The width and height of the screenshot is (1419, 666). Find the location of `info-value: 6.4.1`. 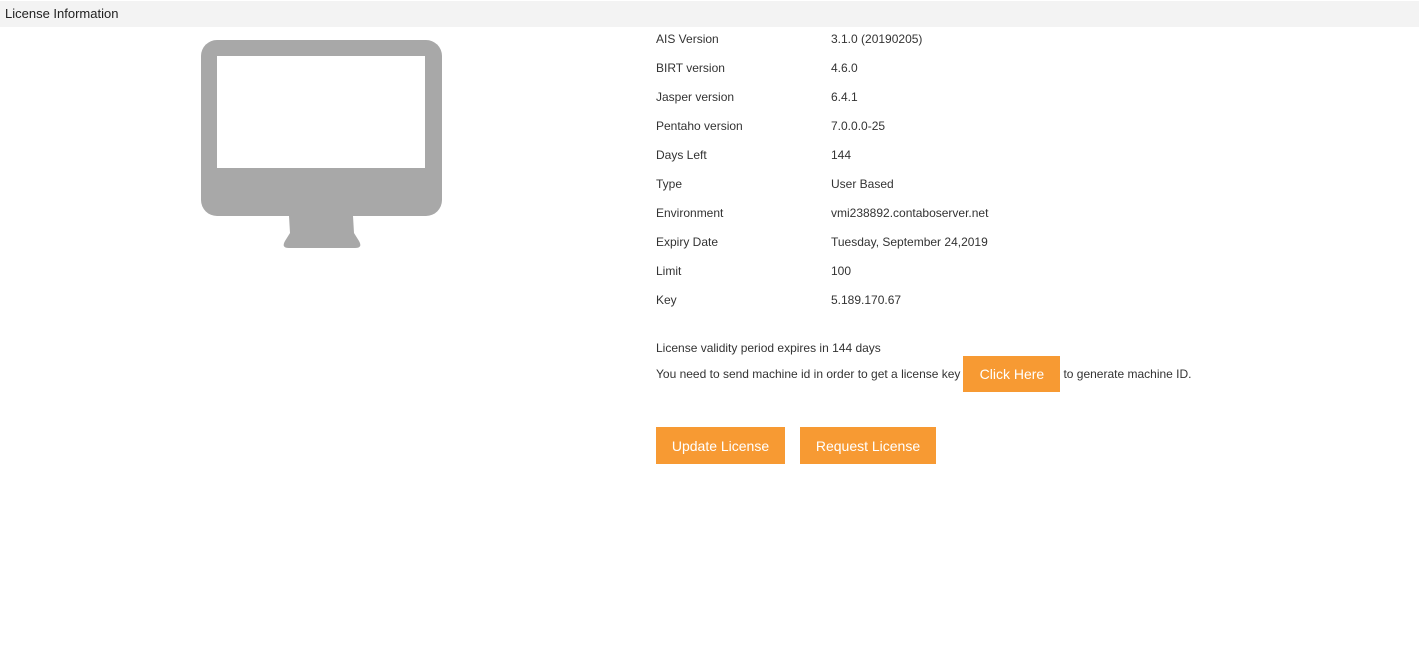

info-value: 6.4.1 is located at coordinates (844, 96).